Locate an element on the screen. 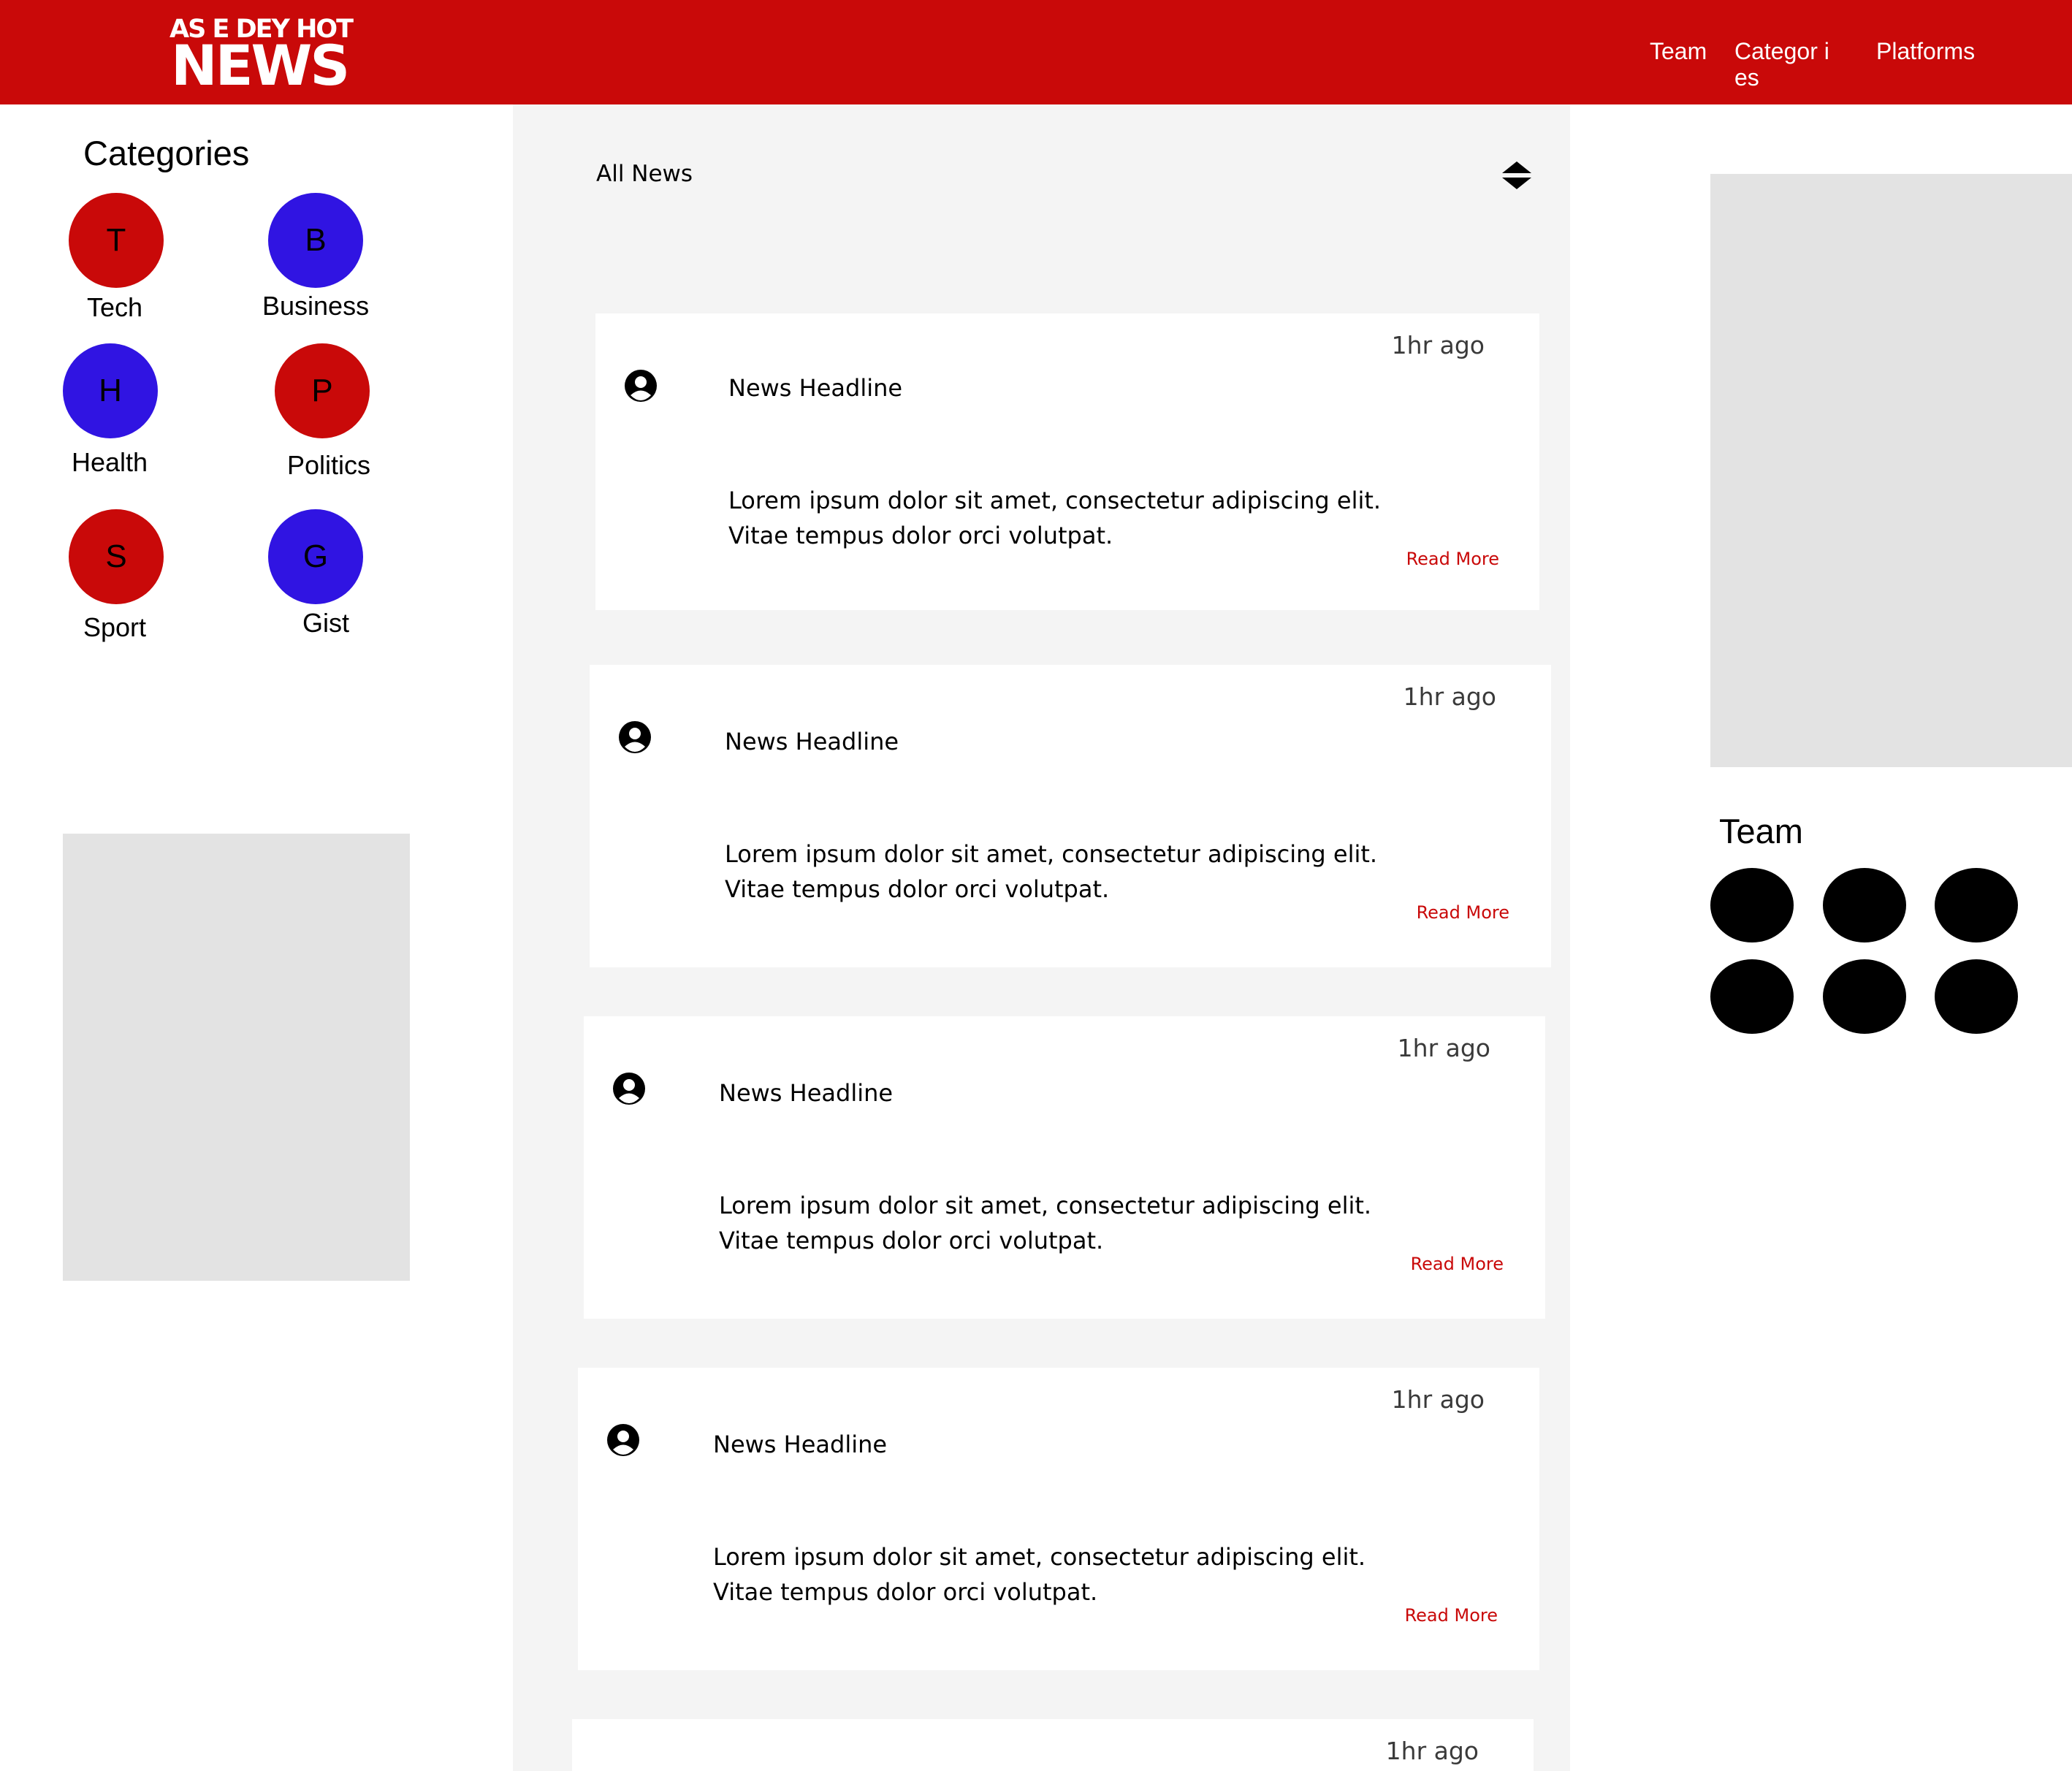  category-politics-badge: P is located at coordinates (322, 390).